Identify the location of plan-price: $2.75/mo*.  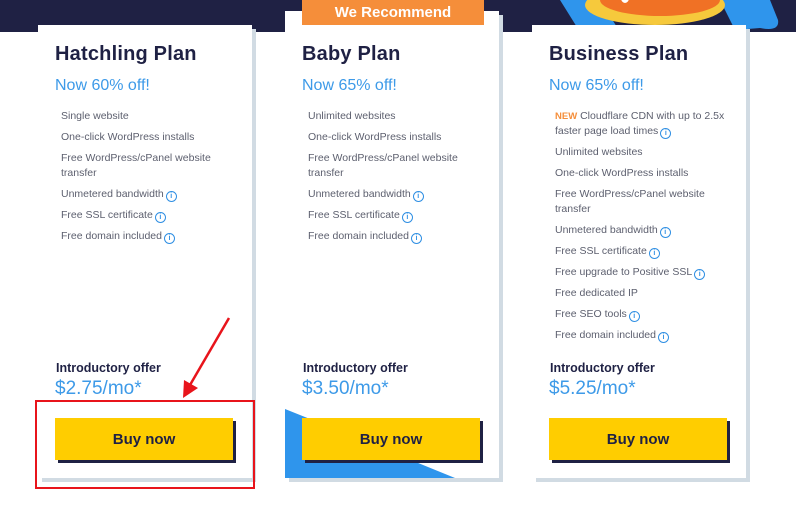
(98, 388).